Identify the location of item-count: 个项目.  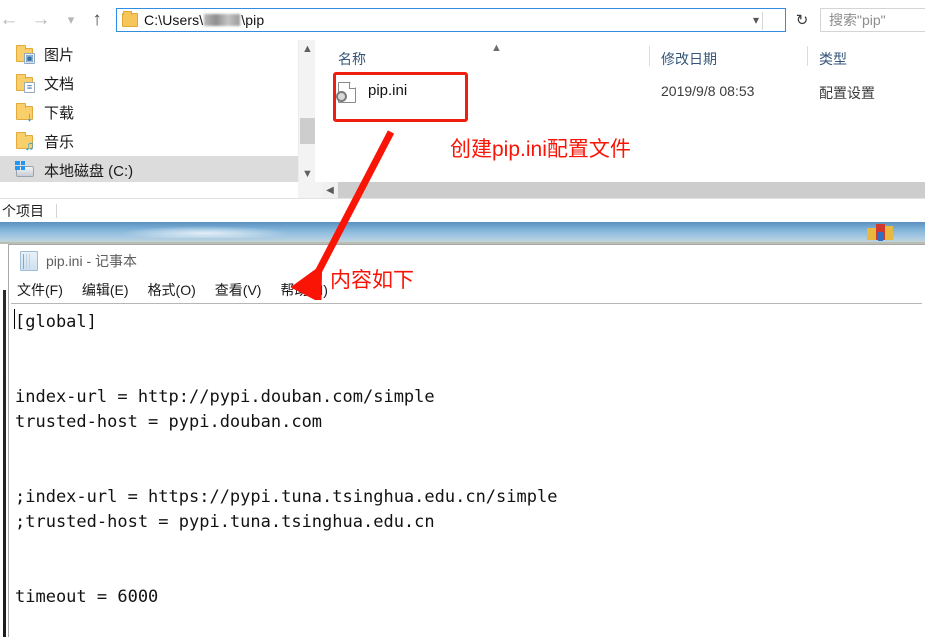
(23, 210).